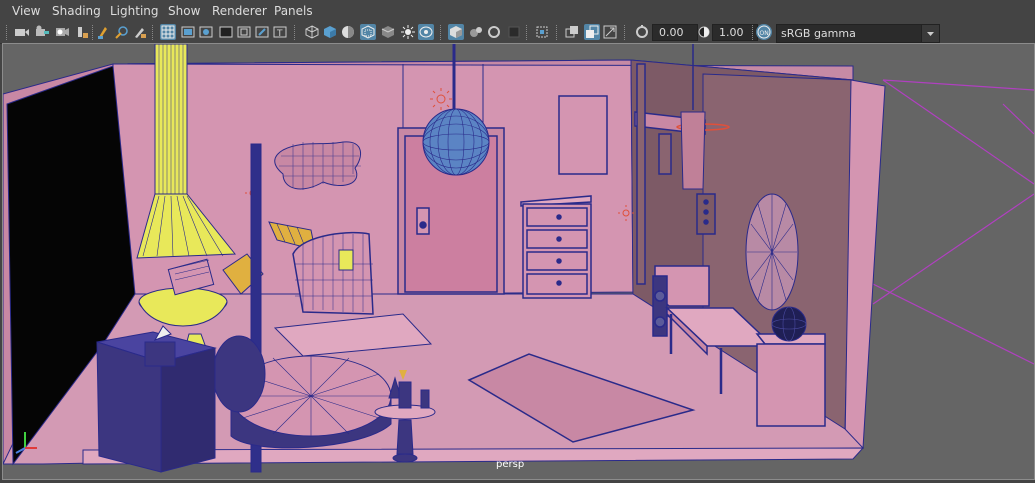 This screenshot has width=1035, height=483. I want to click on use-all-lights-icon, so click(388, 32).